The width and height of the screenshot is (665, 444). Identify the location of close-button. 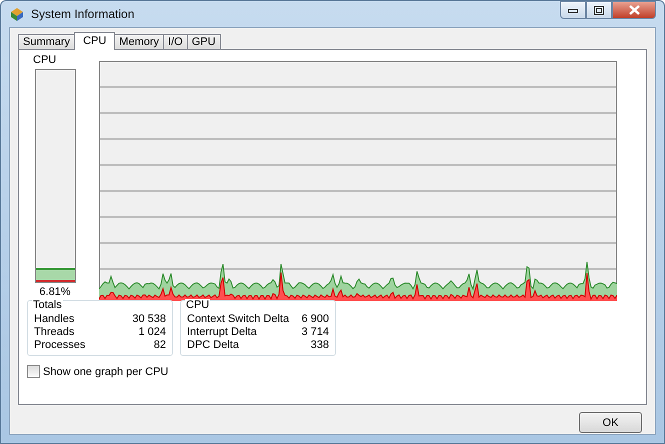
(634, 10).